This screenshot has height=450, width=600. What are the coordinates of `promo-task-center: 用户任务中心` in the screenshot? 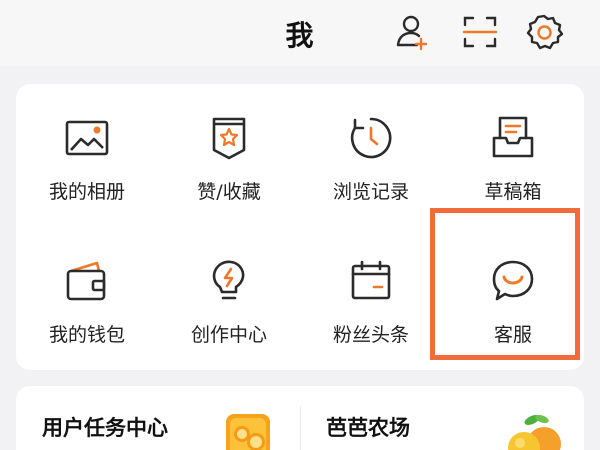 It's located at (158, 418).